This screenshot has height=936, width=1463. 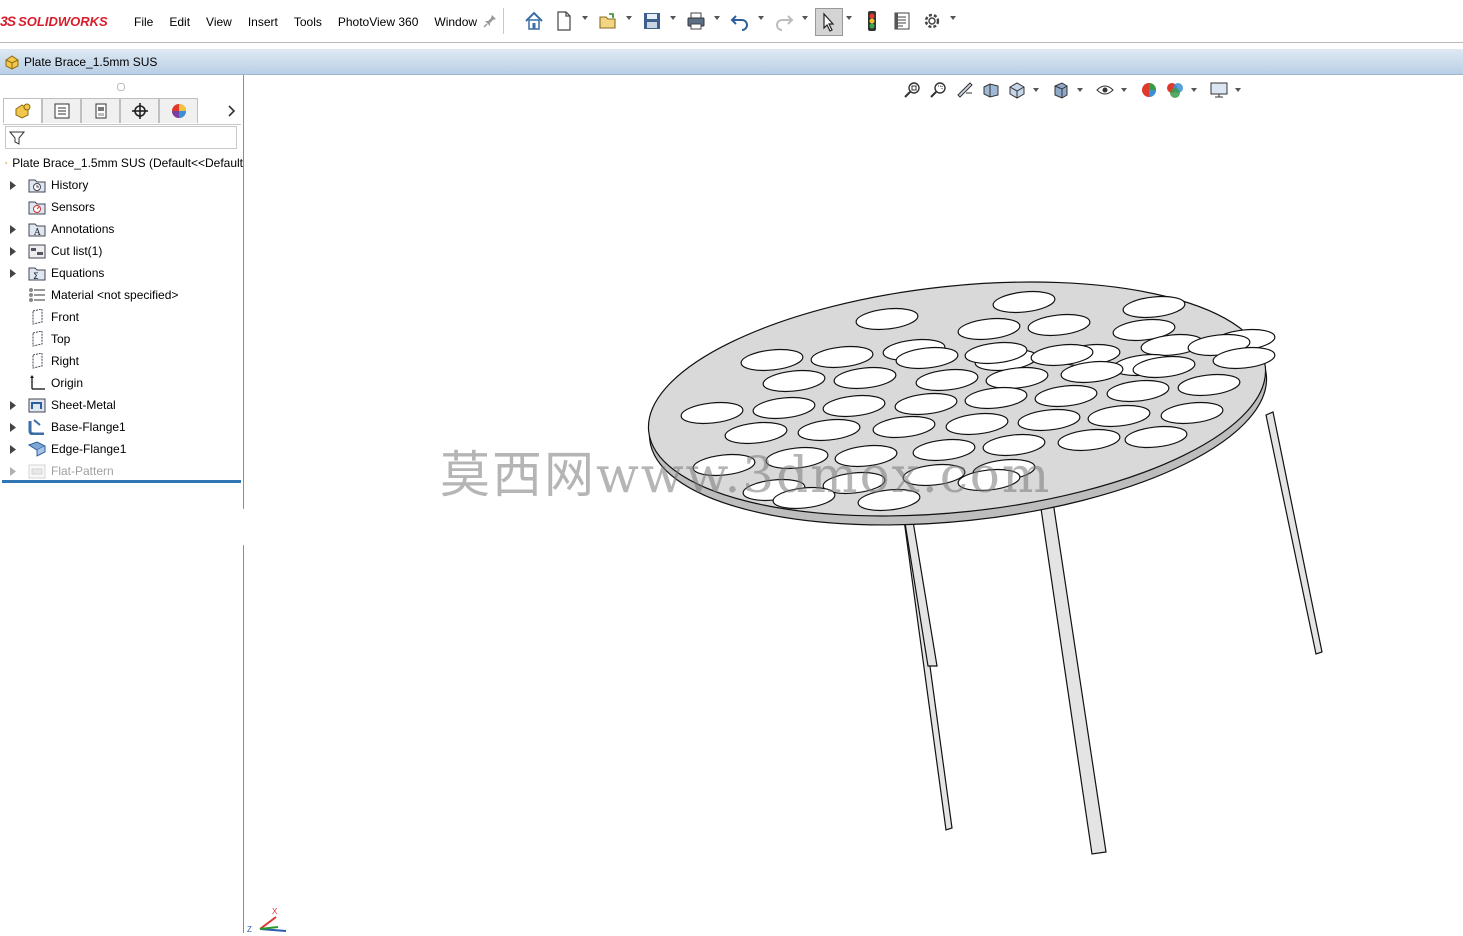 I want to click on display-style-icon, so click(x=1061, y=90).